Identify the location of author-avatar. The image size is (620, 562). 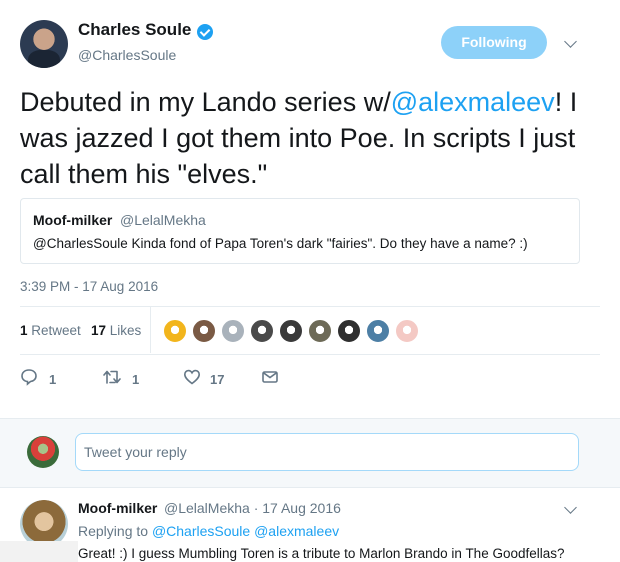
(44, 44).